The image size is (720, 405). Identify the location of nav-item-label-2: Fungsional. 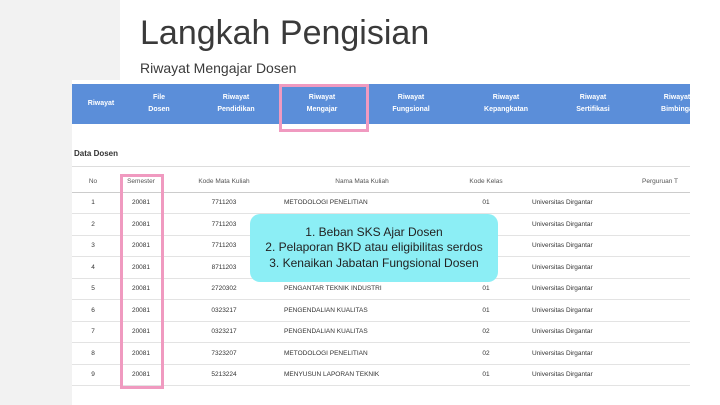
(411, 109).